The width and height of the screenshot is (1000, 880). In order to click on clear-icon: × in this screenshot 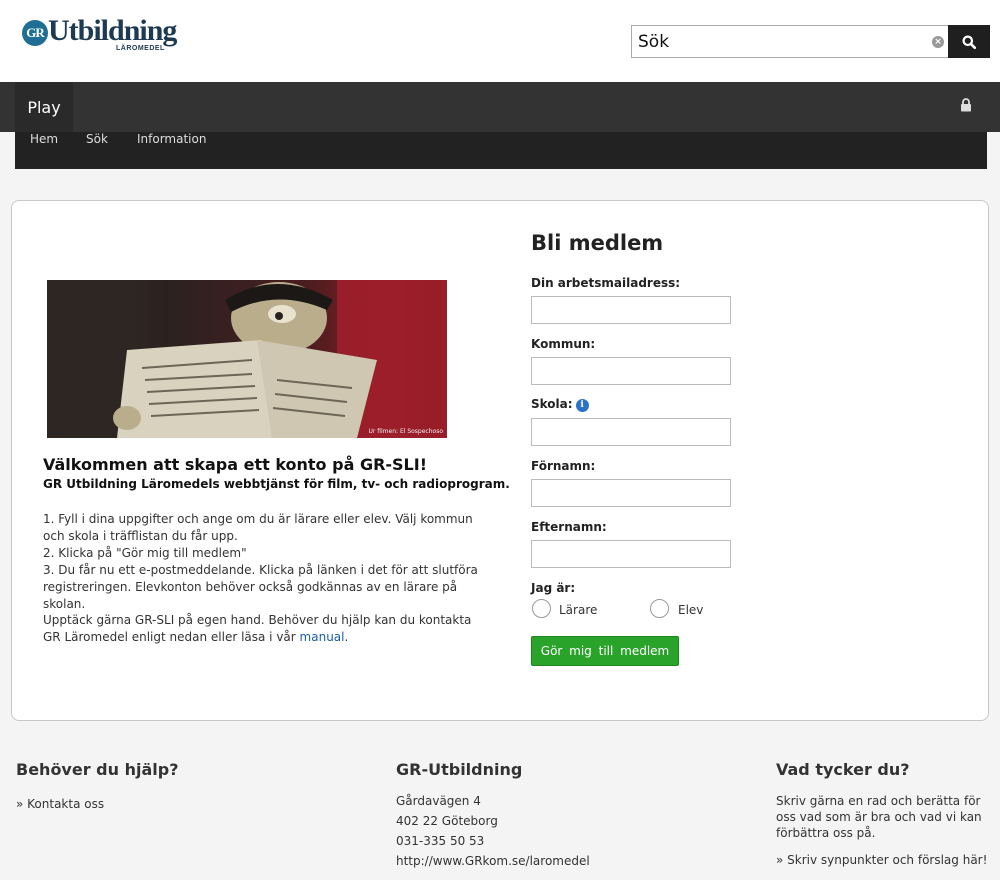, I will do `click(938, 42)`.